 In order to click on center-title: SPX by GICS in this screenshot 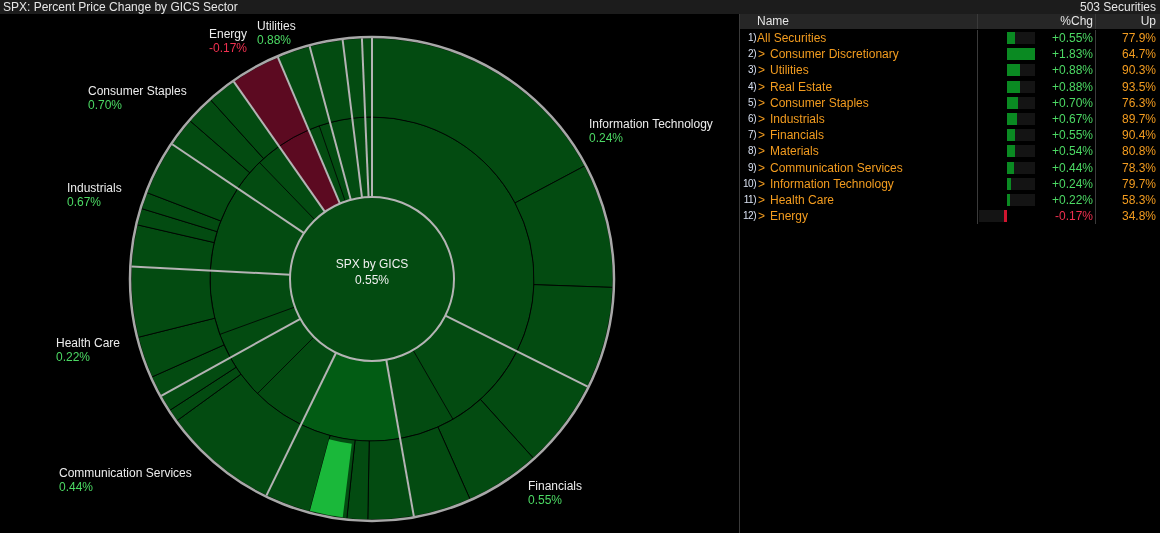, I will do `click(372, 264)`.